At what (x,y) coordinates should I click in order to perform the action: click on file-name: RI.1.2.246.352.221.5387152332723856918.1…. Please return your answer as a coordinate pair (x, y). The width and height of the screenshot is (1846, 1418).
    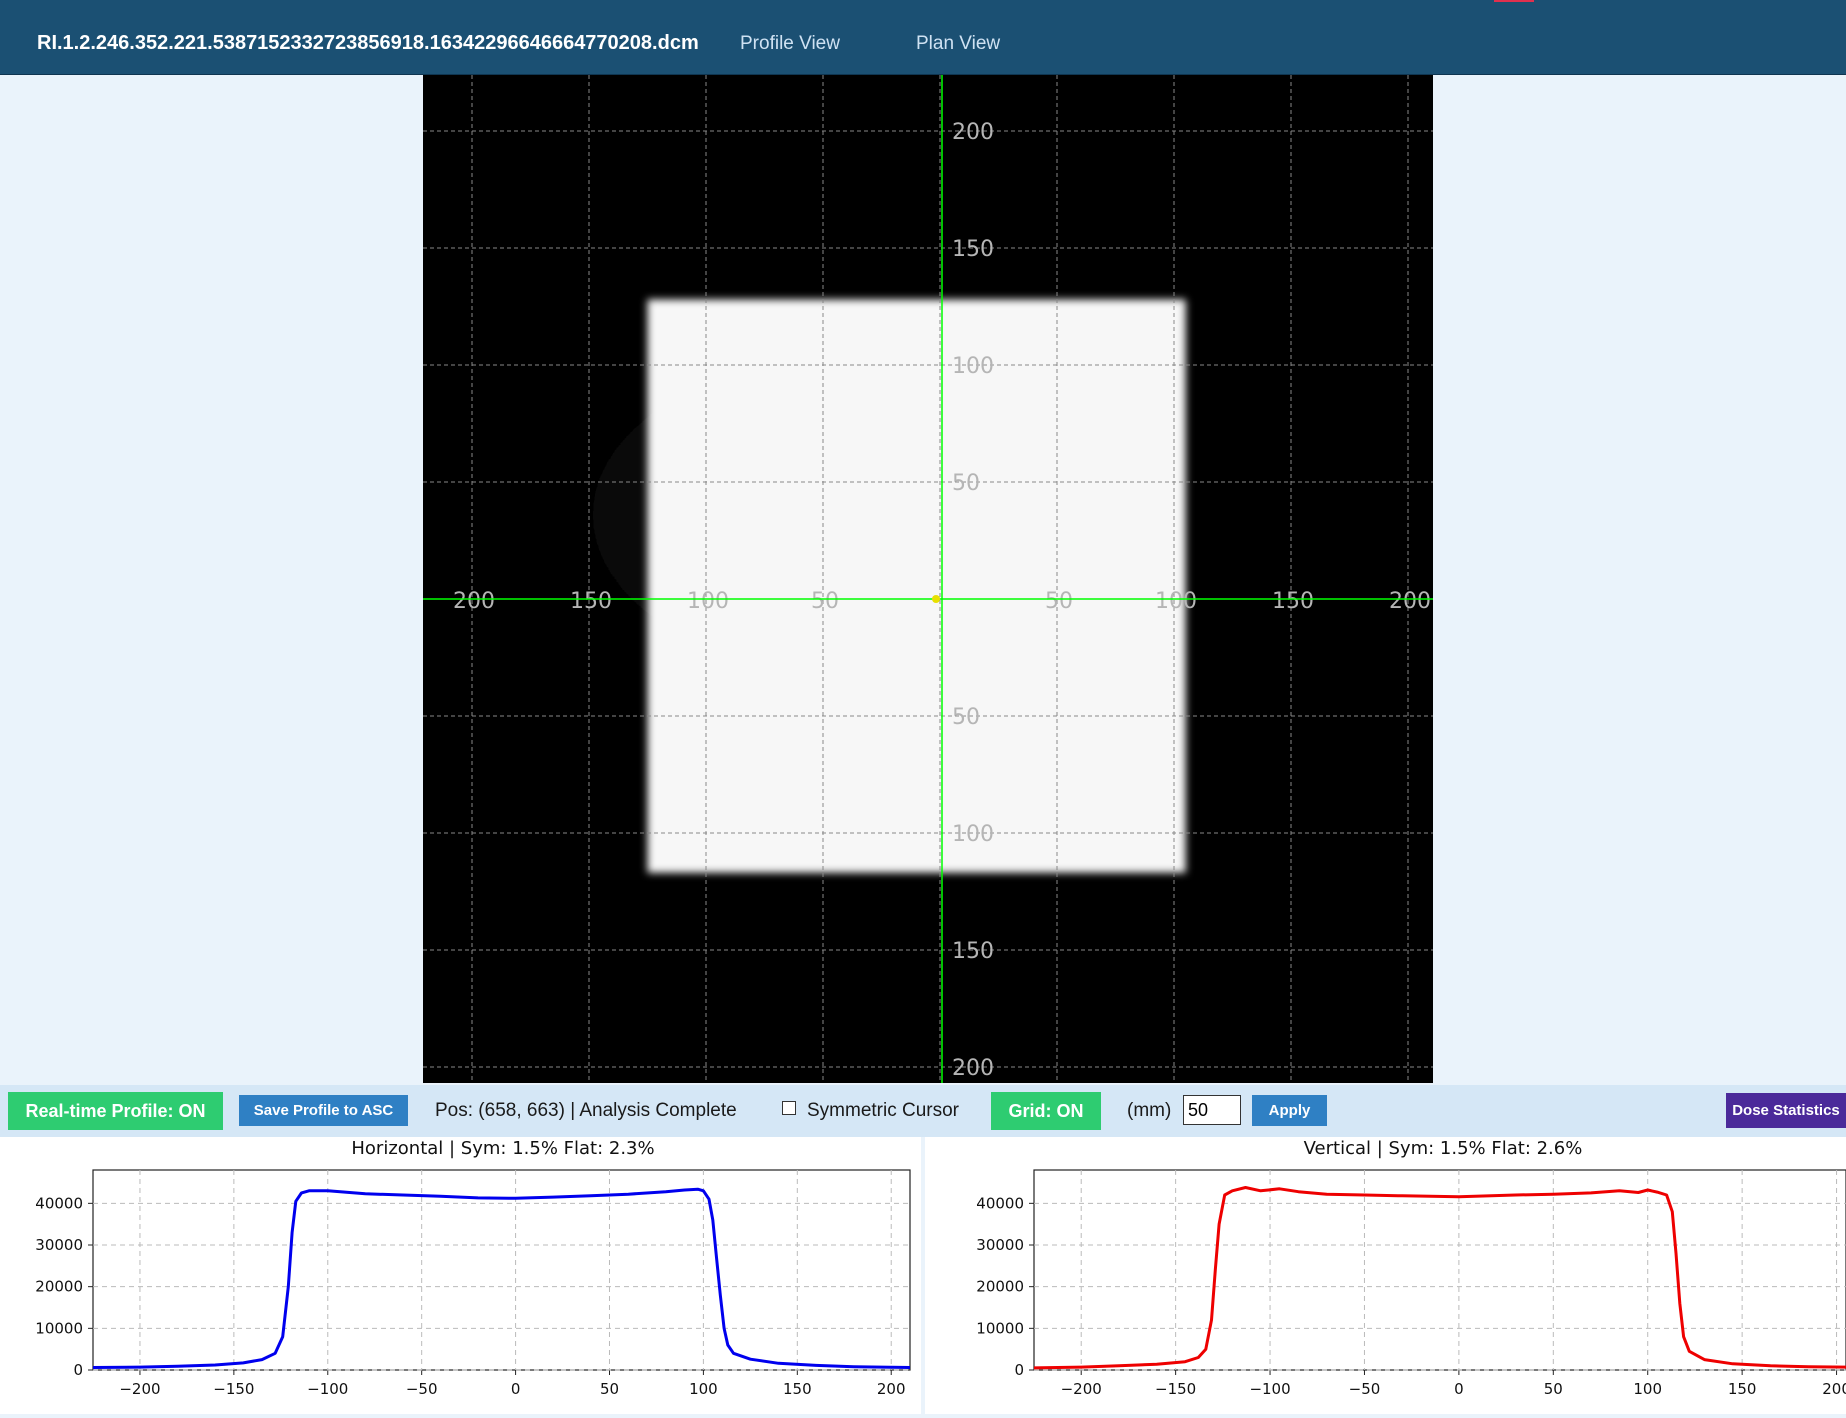
    Looking at the image, I should click on (368, 43).